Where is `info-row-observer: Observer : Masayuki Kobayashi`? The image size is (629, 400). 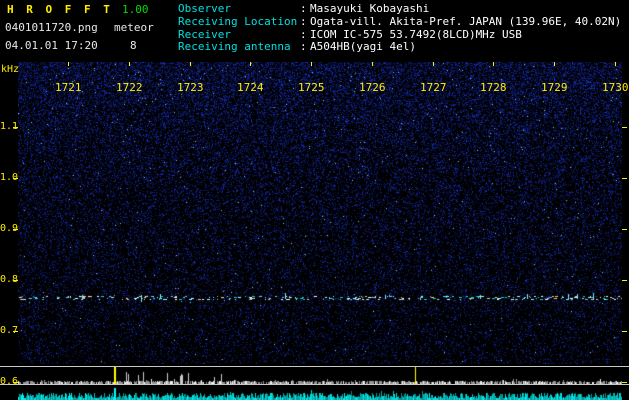 info-row-observer: Observer : Masayuki Kobayashi is located at coordinates (399, 9).